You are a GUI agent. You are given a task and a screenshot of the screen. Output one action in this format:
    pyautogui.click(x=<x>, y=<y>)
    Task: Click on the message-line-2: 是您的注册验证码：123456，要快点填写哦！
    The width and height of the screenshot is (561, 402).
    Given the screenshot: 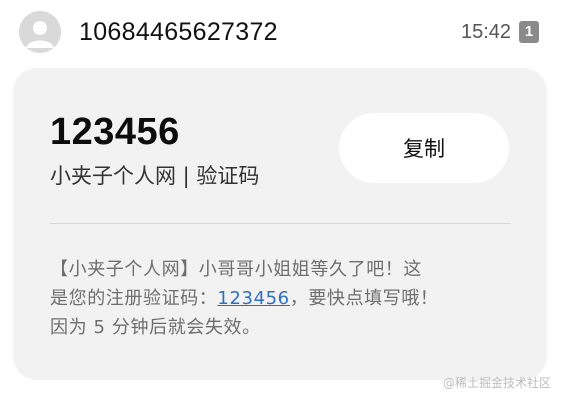 What is the action you would take?
    pyautogui.click(x=285, y=298)
    